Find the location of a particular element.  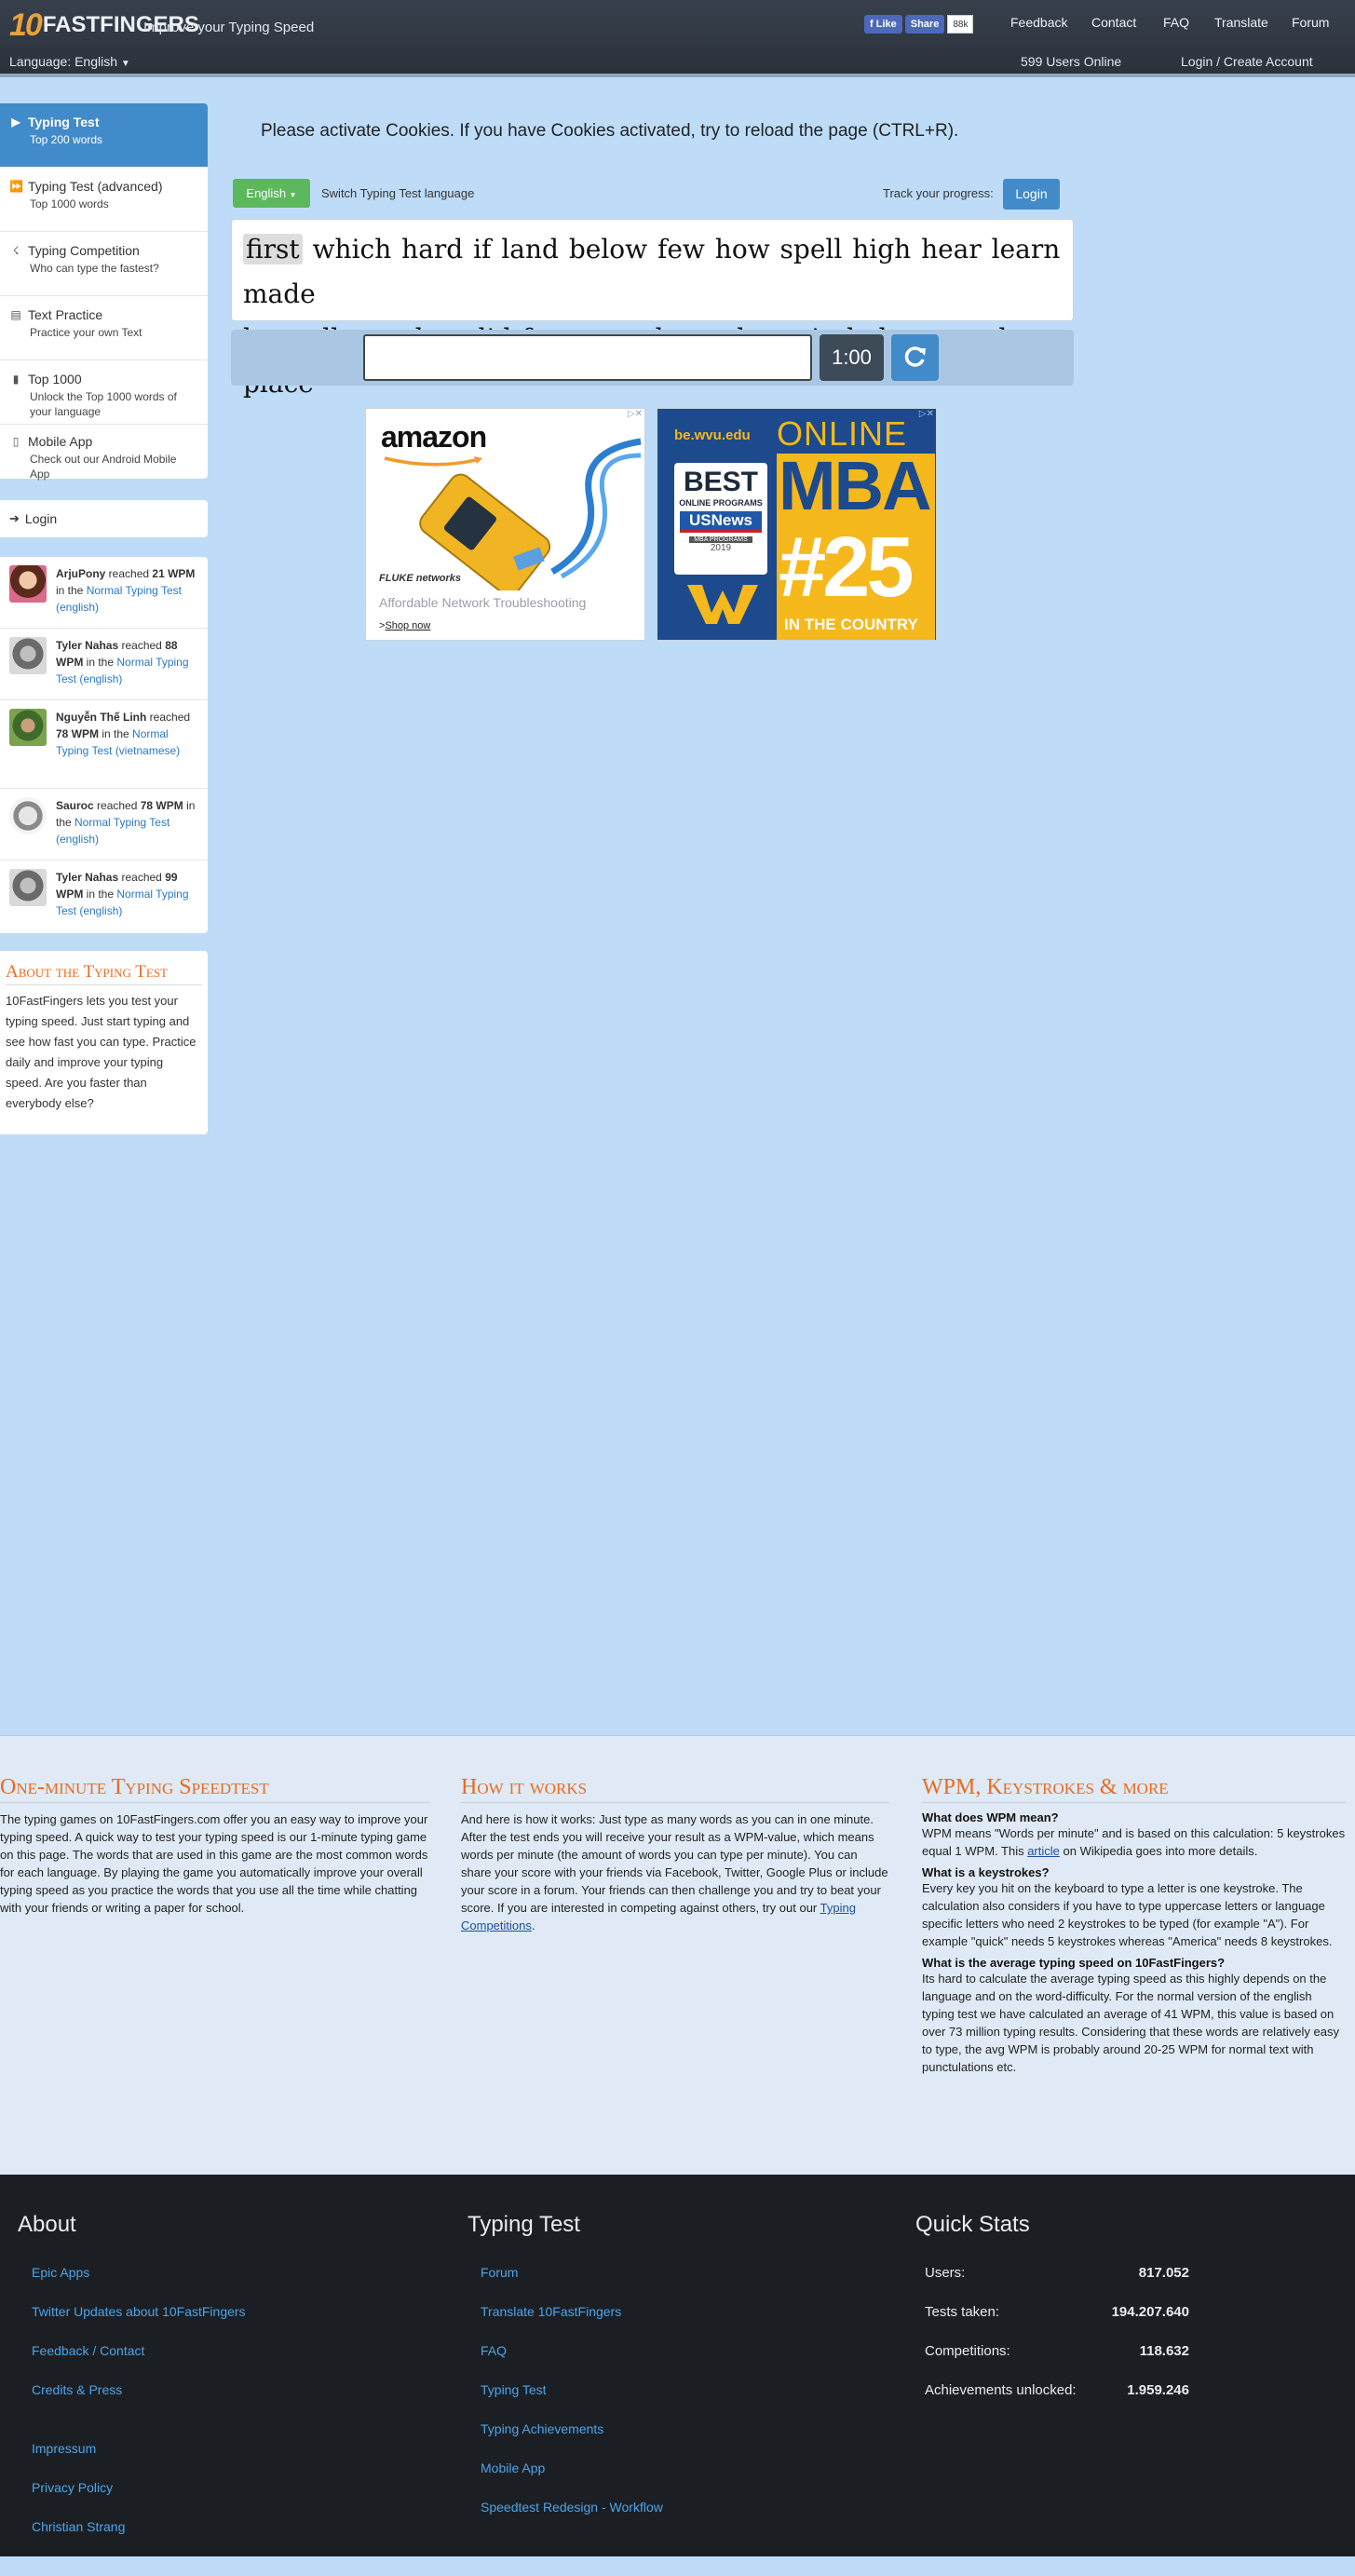

stat-achievements-value: 1.959.246 is located at coordinates (1158, 2390).